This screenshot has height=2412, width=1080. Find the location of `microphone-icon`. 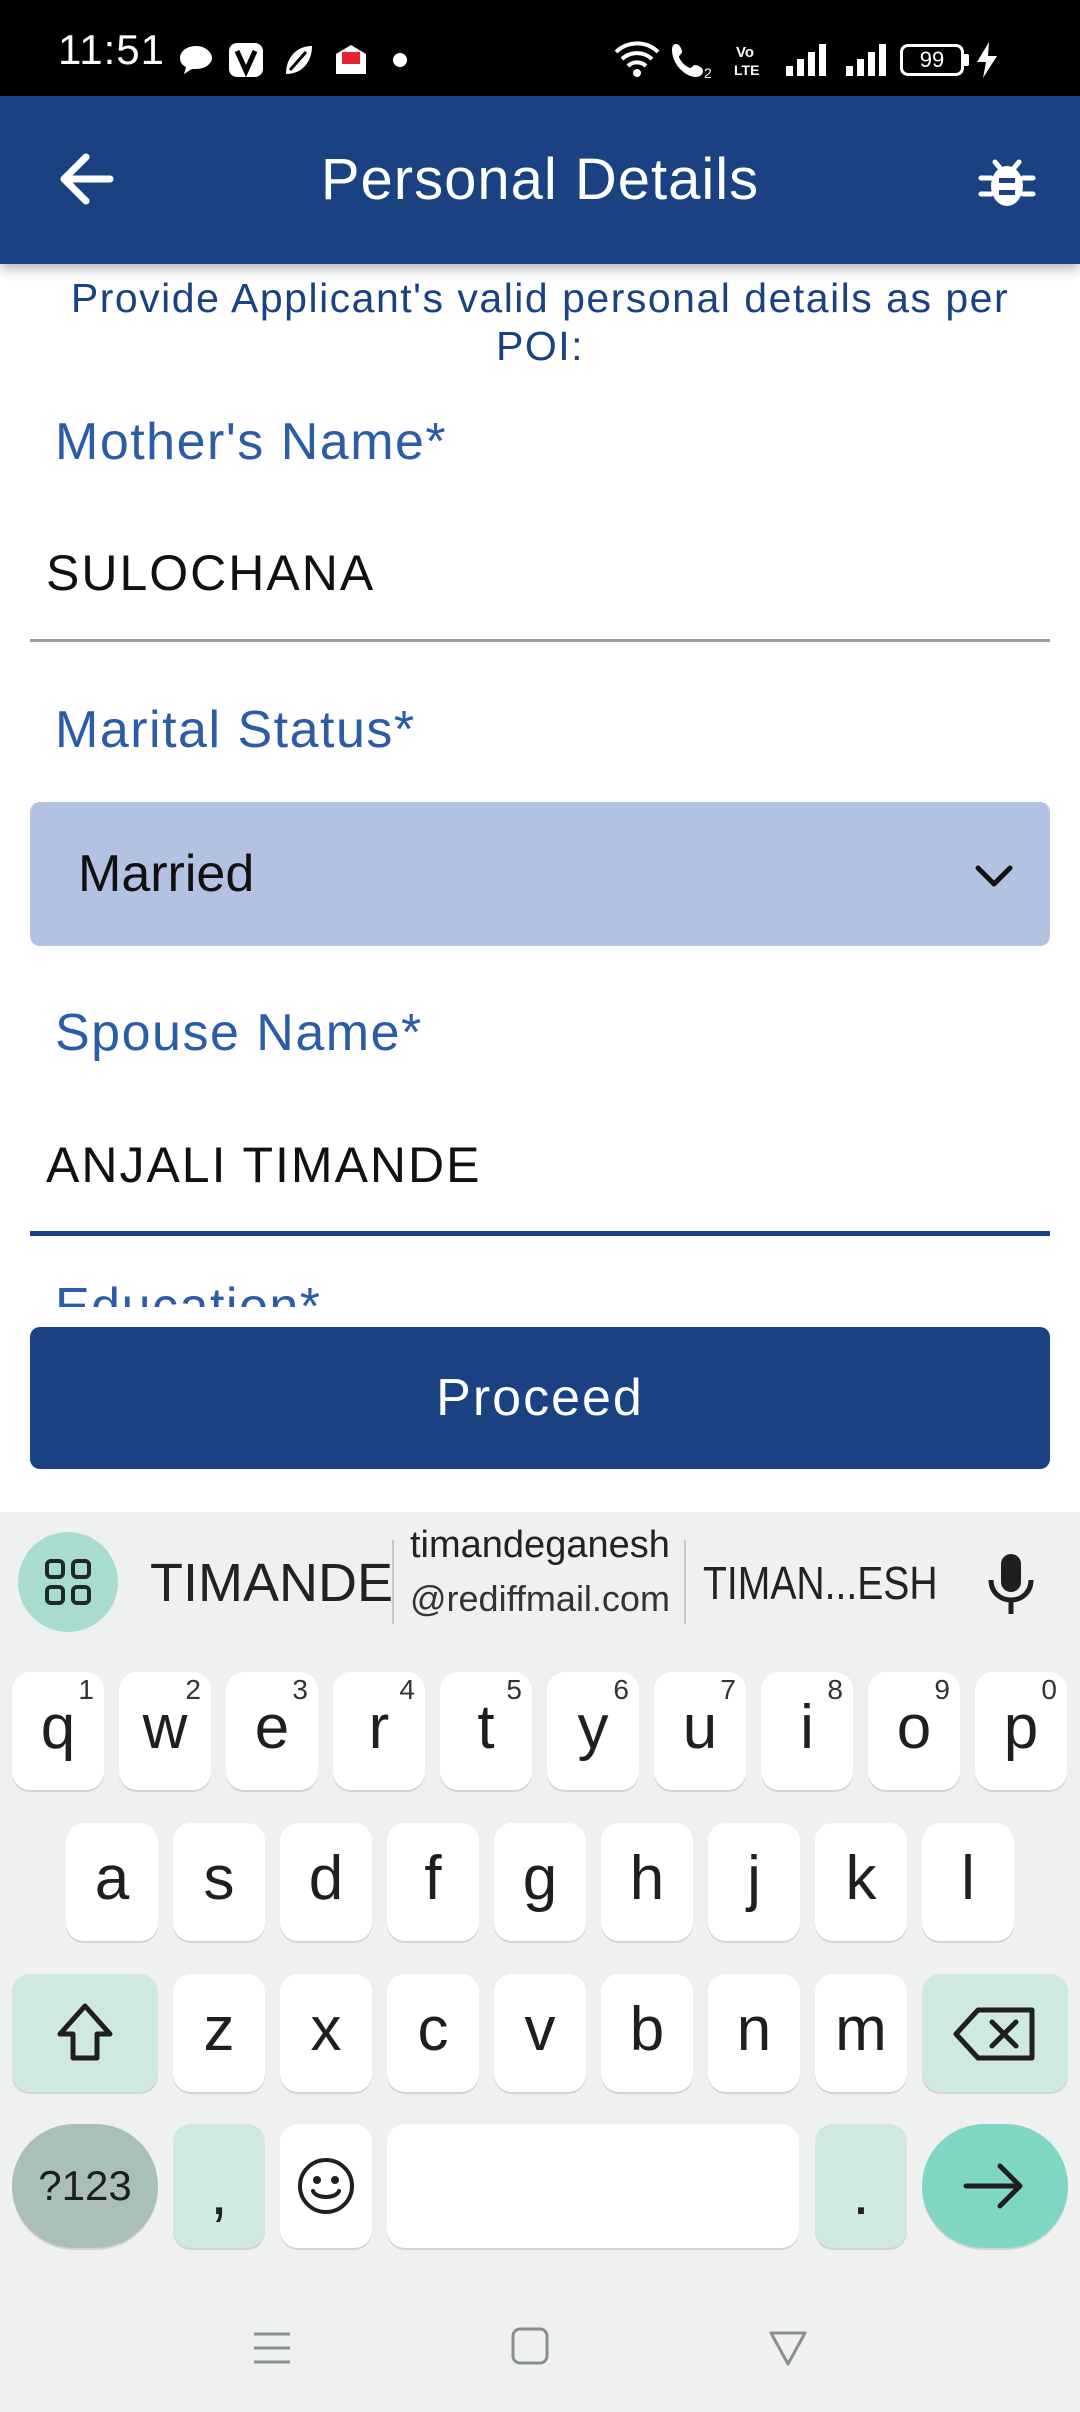

microphone-icon is located at coordinates (1011, 1585).